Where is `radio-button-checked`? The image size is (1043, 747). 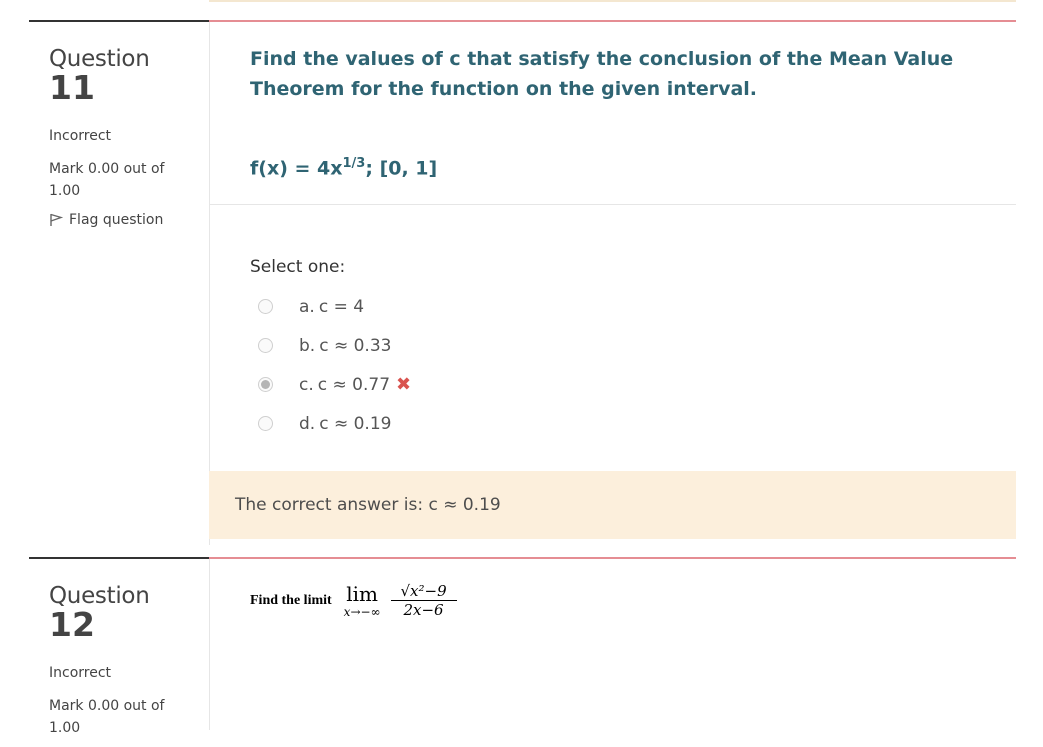 radio-button-checked is located at coordinates (265, 384).